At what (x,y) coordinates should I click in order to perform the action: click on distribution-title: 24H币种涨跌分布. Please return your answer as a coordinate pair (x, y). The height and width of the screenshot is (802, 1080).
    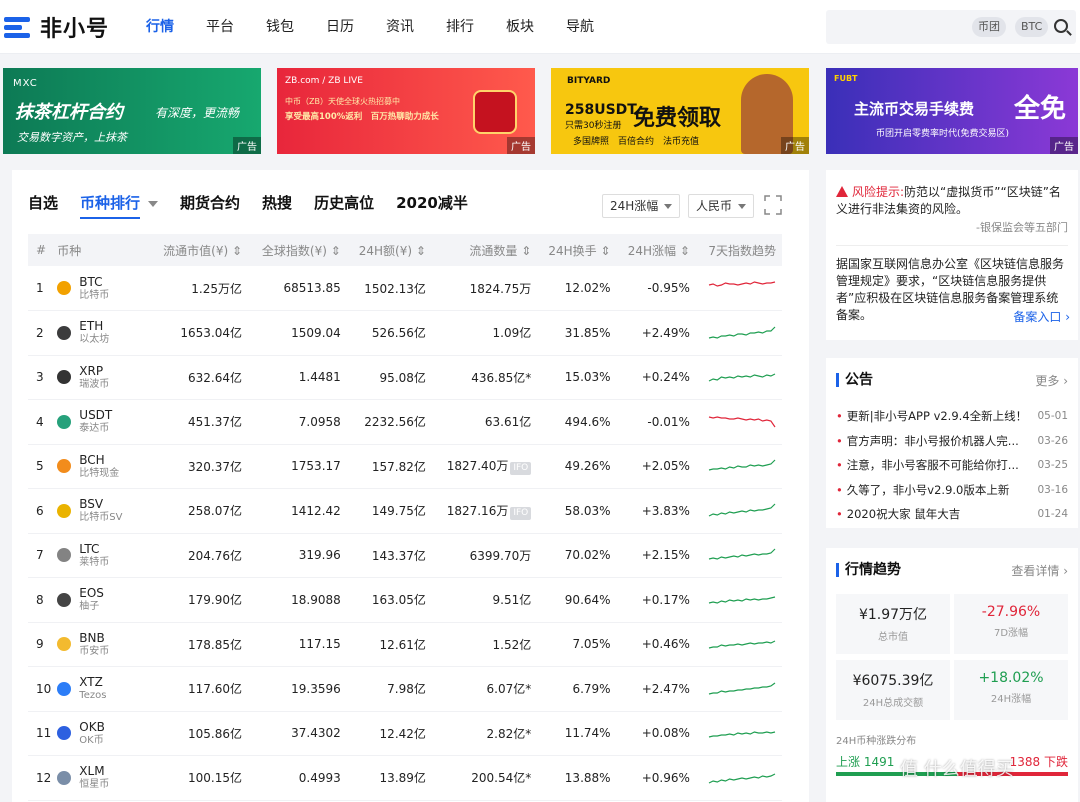
    Looking at the image, I should click on (876, 741).